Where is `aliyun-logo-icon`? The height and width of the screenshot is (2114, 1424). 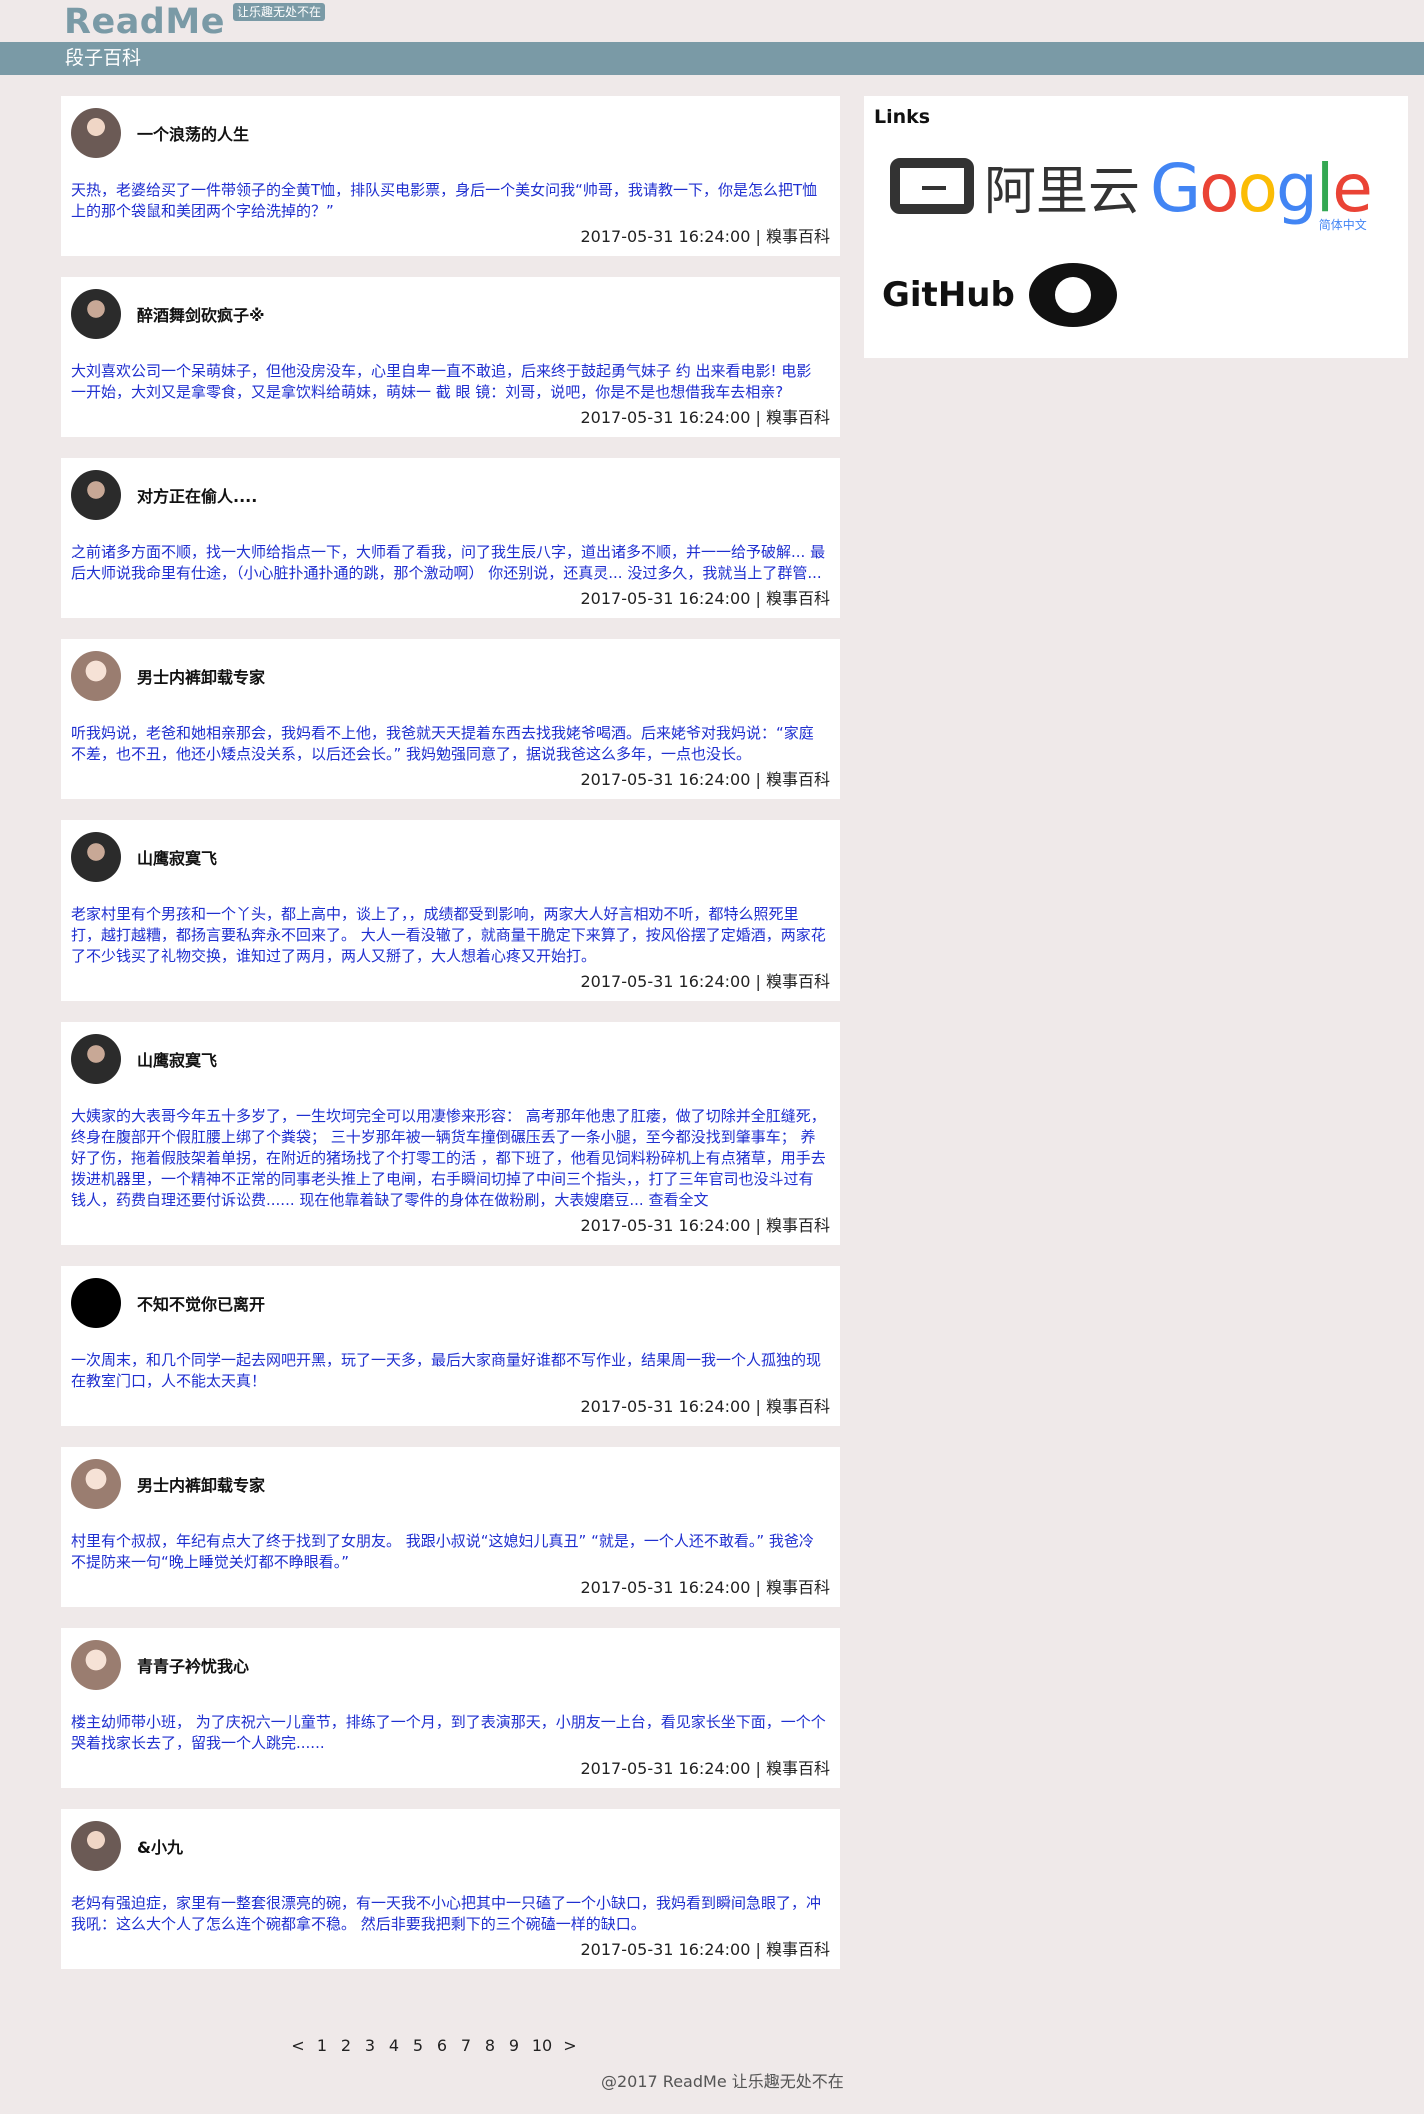 aliyun-logo-icon is located at coordinates (932, 186).